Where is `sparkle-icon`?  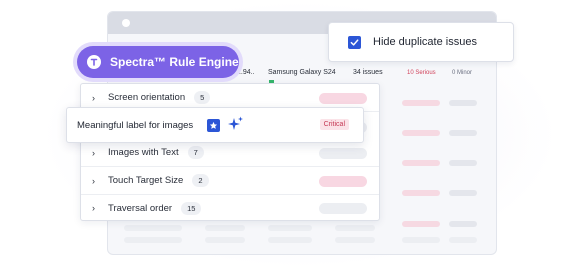 sparkle-icon is located at coordinates (236, 125).